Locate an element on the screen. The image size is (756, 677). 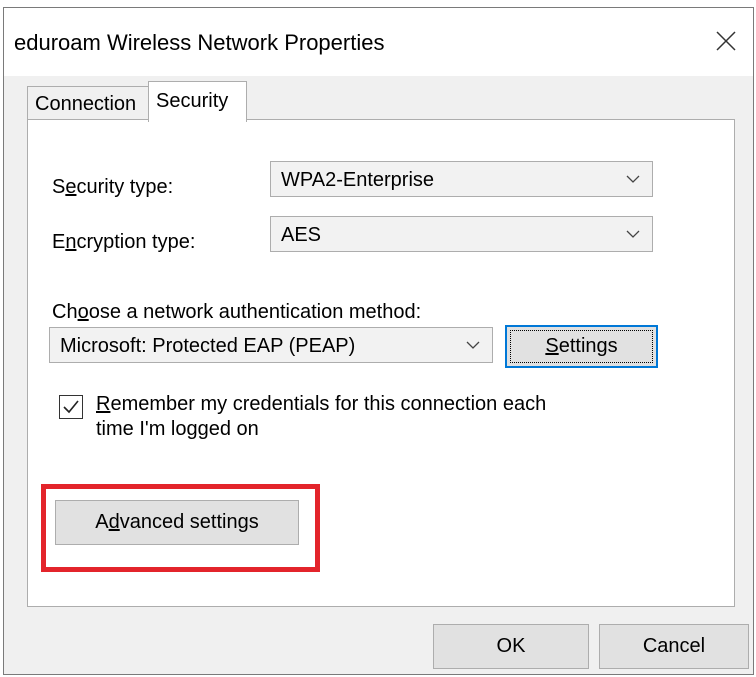
settings-button-label: Settings is located at coordinates (581, 346).